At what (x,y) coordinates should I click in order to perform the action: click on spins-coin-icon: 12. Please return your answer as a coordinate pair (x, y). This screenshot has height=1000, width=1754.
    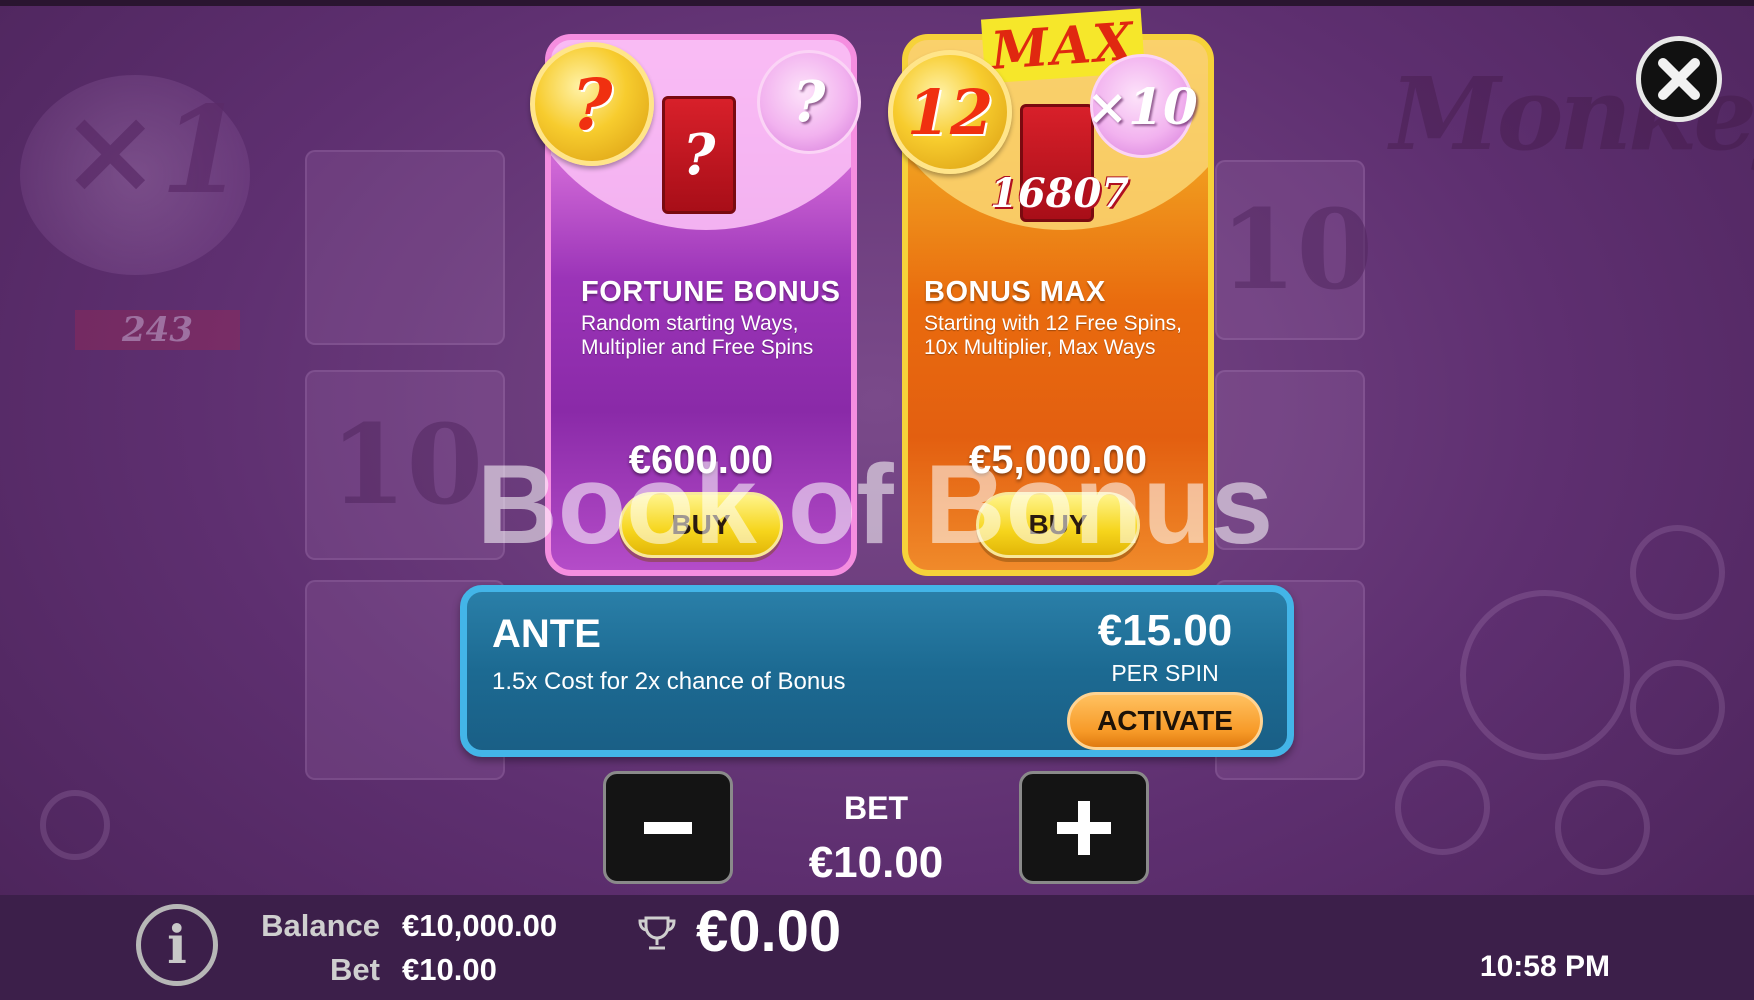
    Looking at the image, I should click on (950, 112).